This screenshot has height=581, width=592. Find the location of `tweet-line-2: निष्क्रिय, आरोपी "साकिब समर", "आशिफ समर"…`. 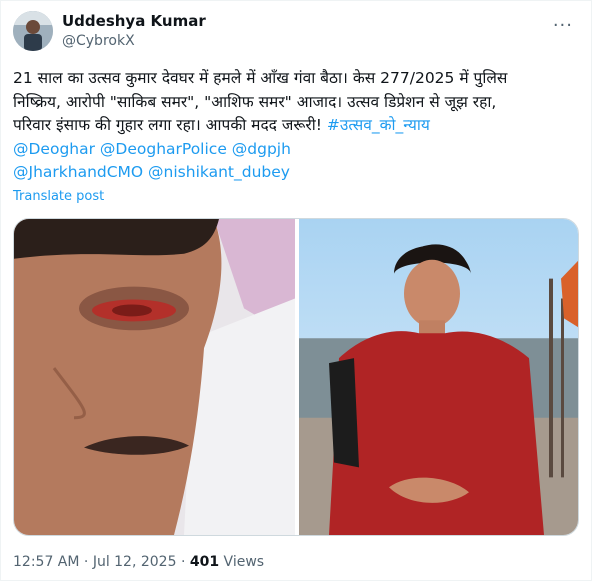

tweet-line-2: निष्क्रिय, आरोपी "साकिब समर", "आशिफ समर"… is located at coordinates (255, 101).